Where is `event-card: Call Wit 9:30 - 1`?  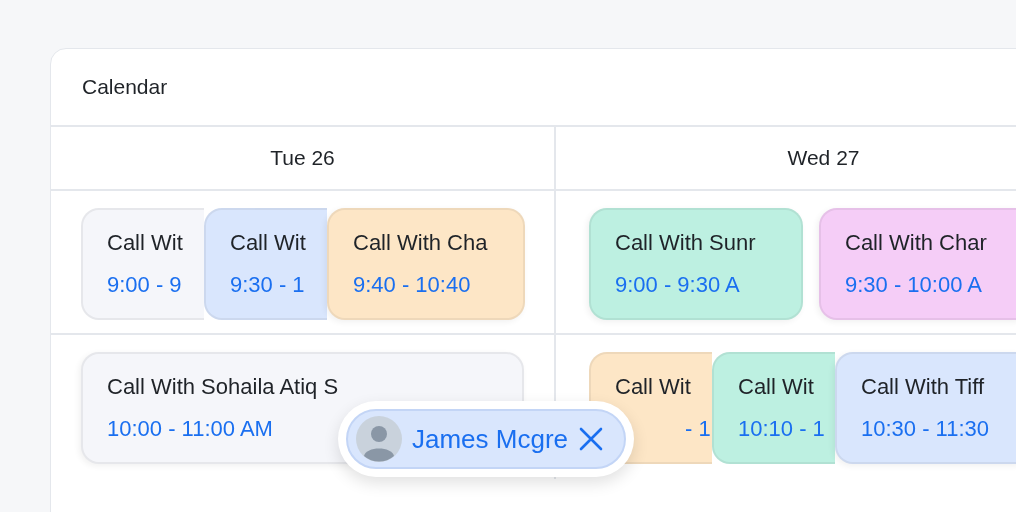 event-card: Call Wit 9:30 - 1 is located at coordinates (265, 264).